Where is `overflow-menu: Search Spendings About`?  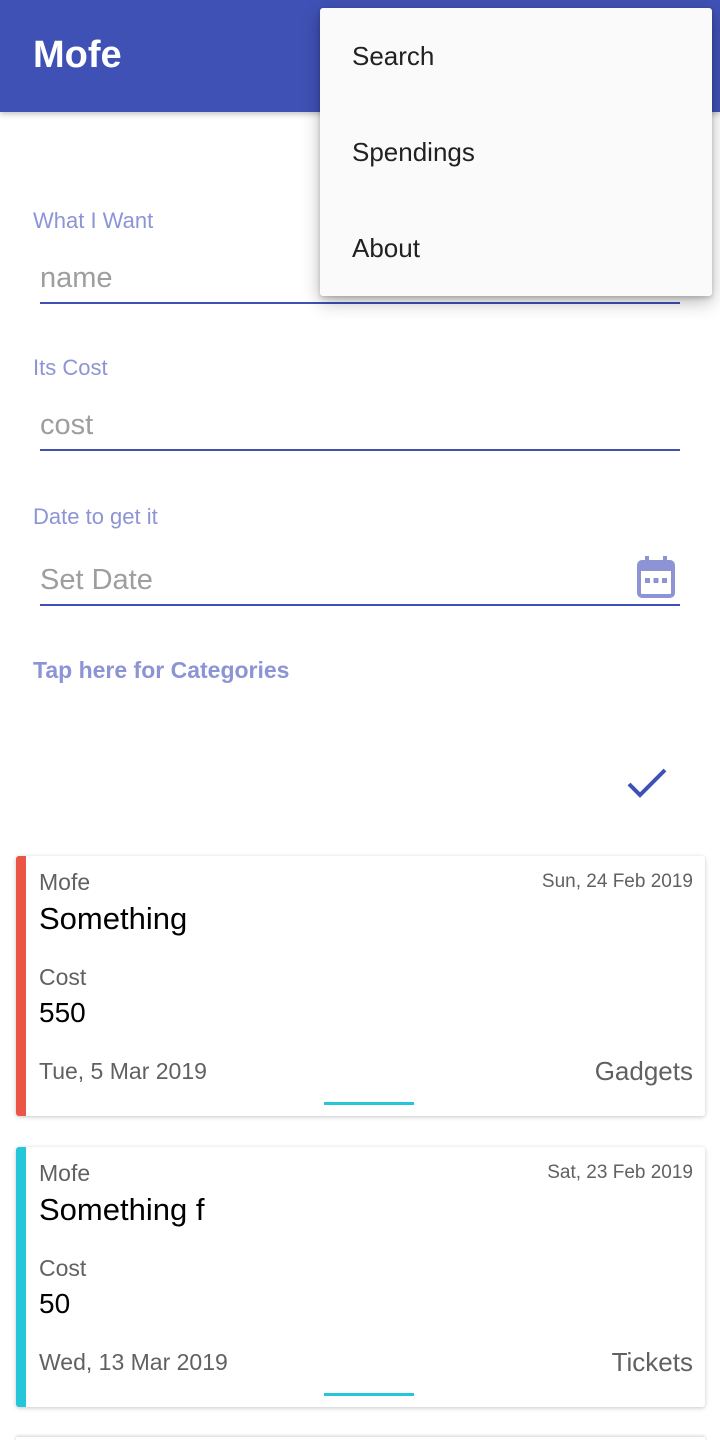 overflow-menu: Search Spendings About is located at coordinates (516, 152).